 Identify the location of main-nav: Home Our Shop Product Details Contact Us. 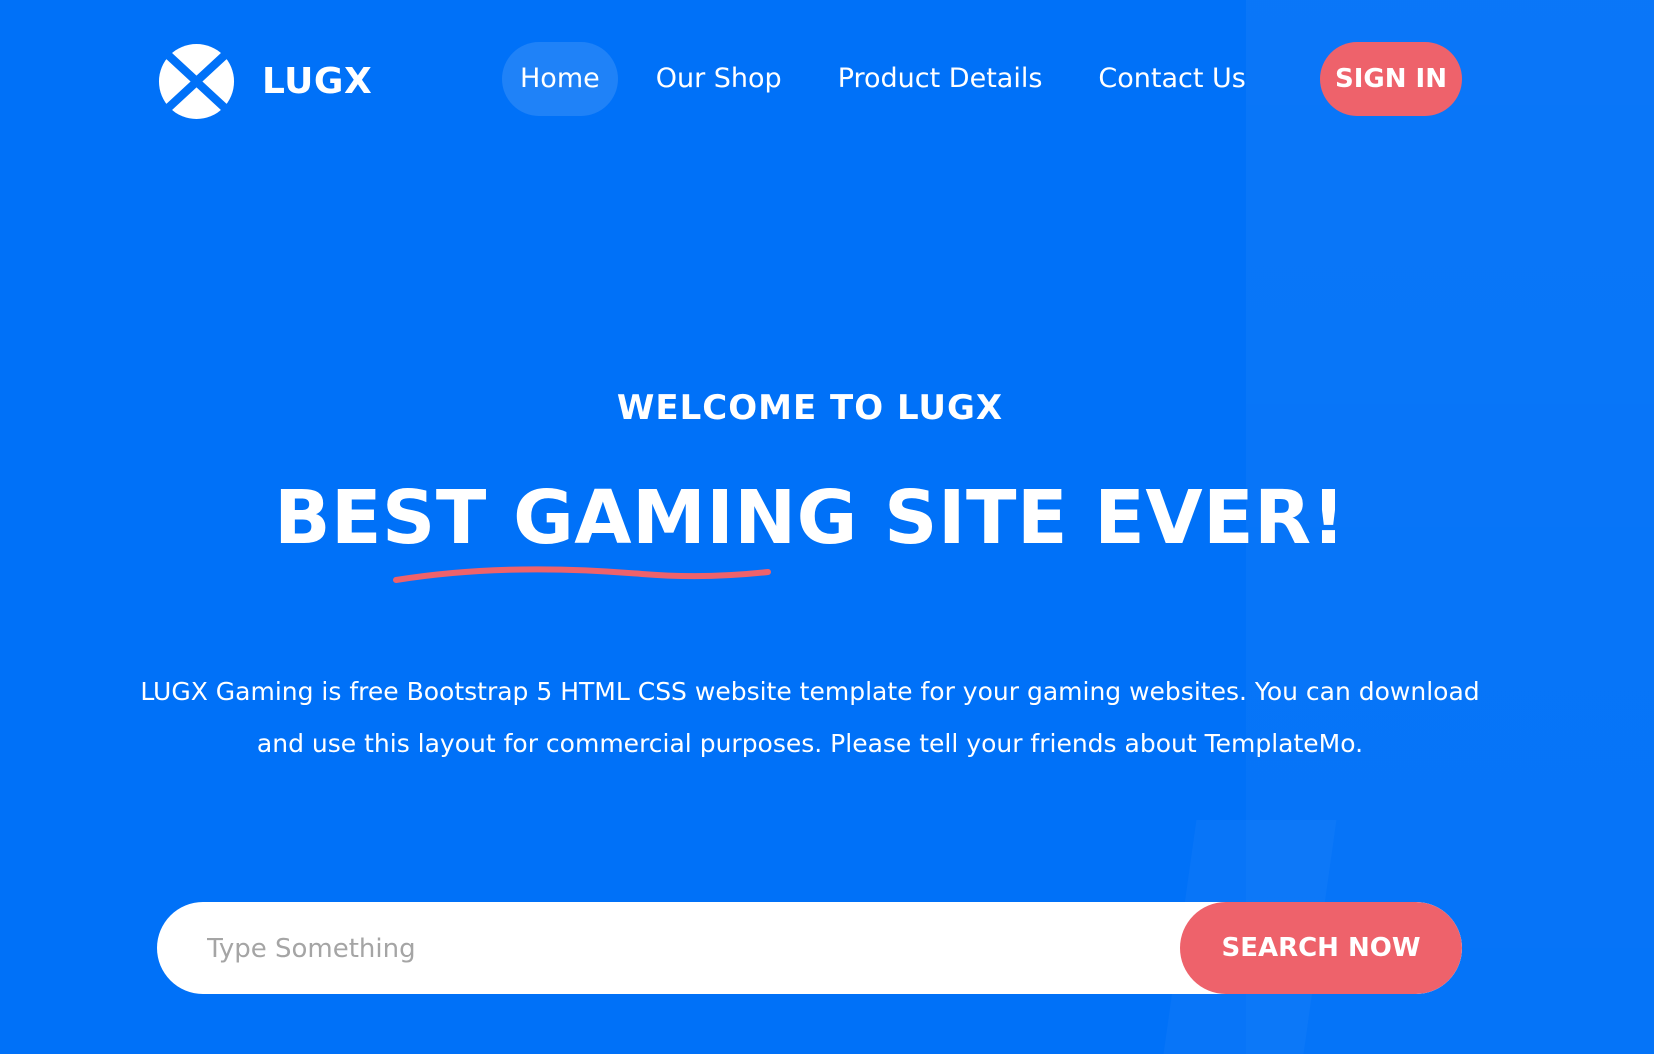
(893, 79).